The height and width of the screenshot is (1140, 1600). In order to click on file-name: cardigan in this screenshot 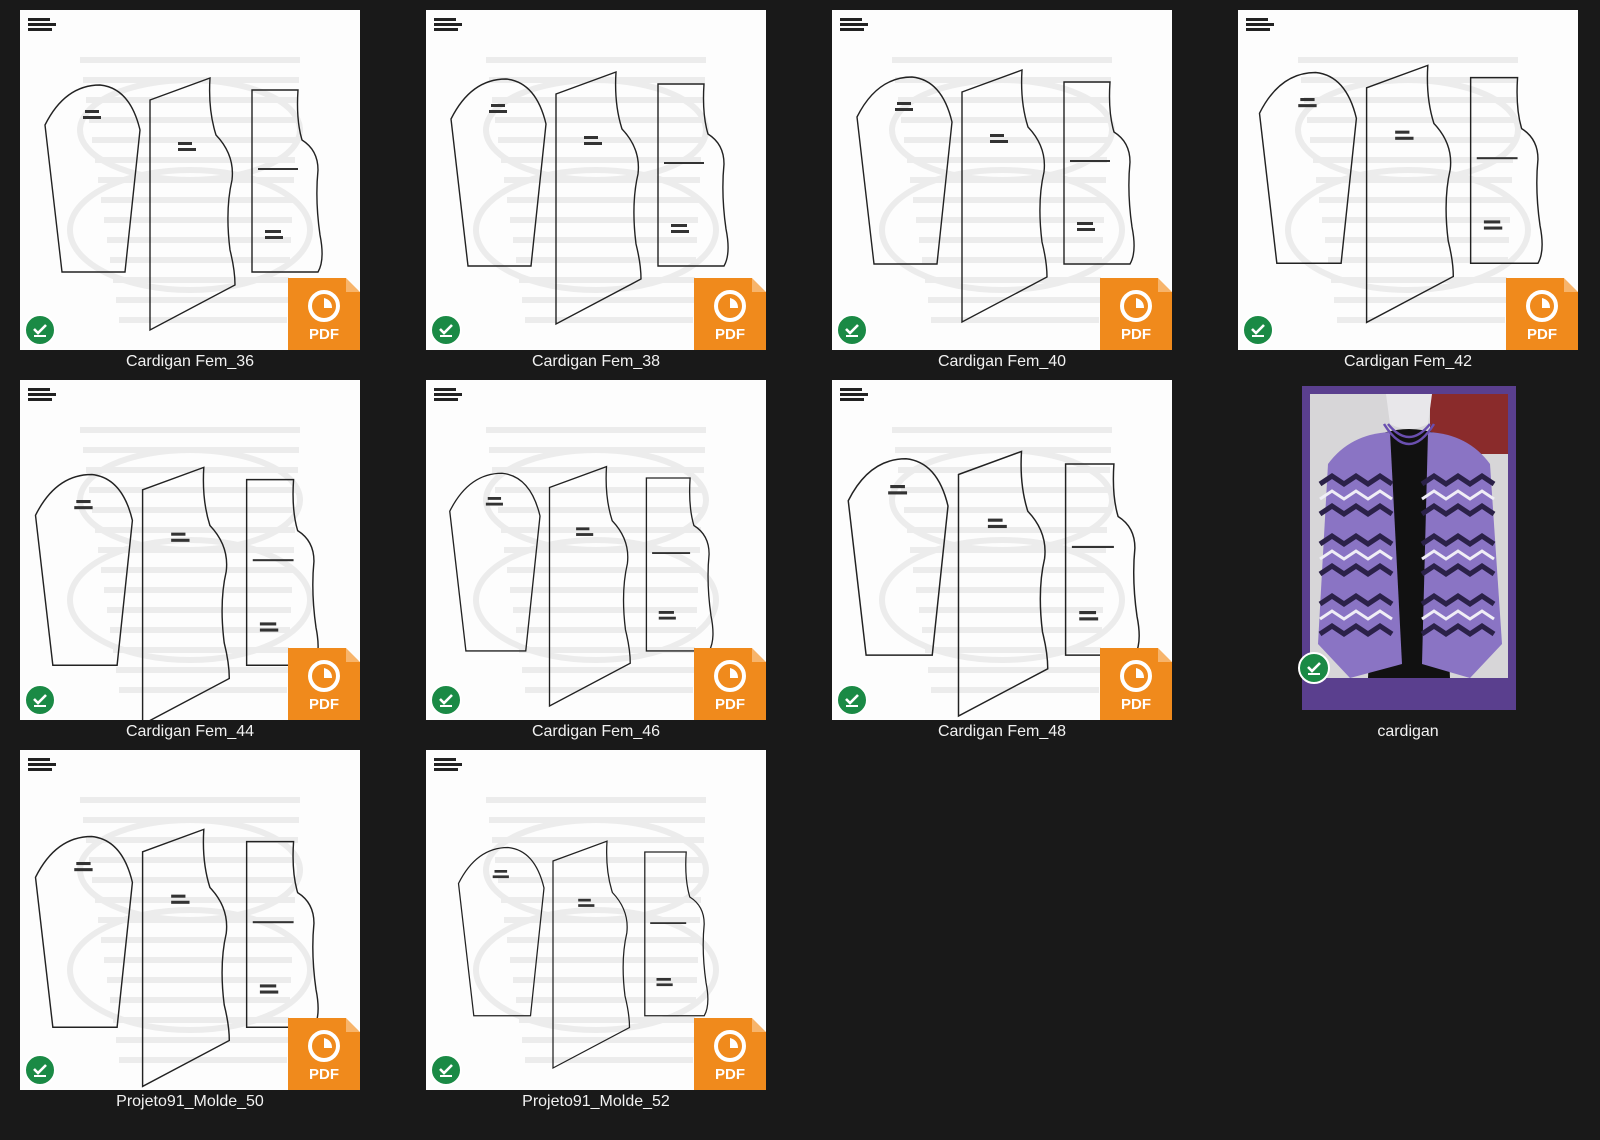, I will do `click(1408, 731)`.